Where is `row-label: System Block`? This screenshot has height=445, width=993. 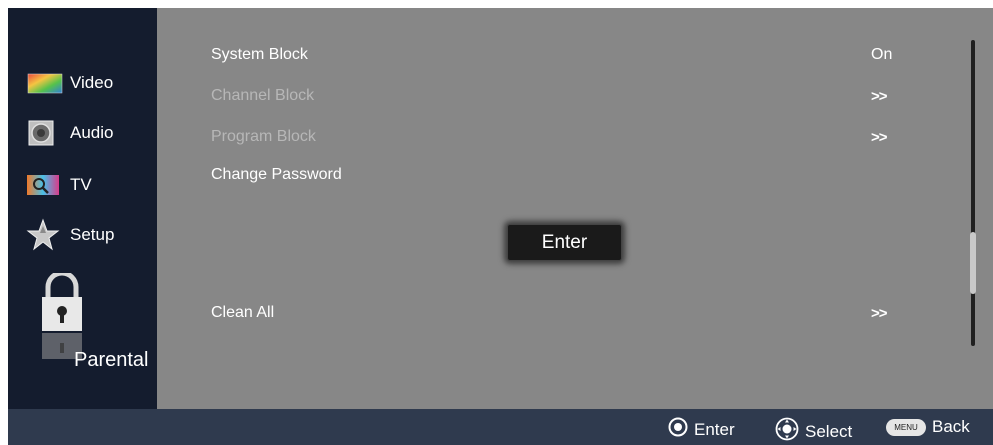 row-label: System Block is located at coordinates (259, 54).